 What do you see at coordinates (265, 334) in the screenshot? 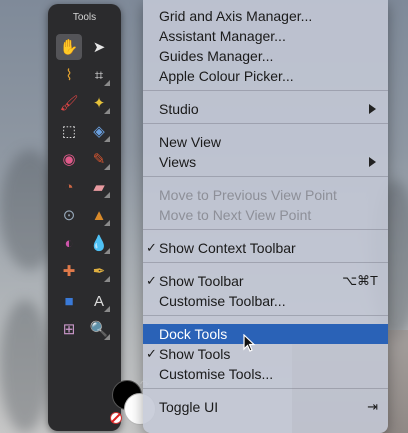
I see `menu-item-dock-tools: Dock Tools` at bounding box center [265, 334].